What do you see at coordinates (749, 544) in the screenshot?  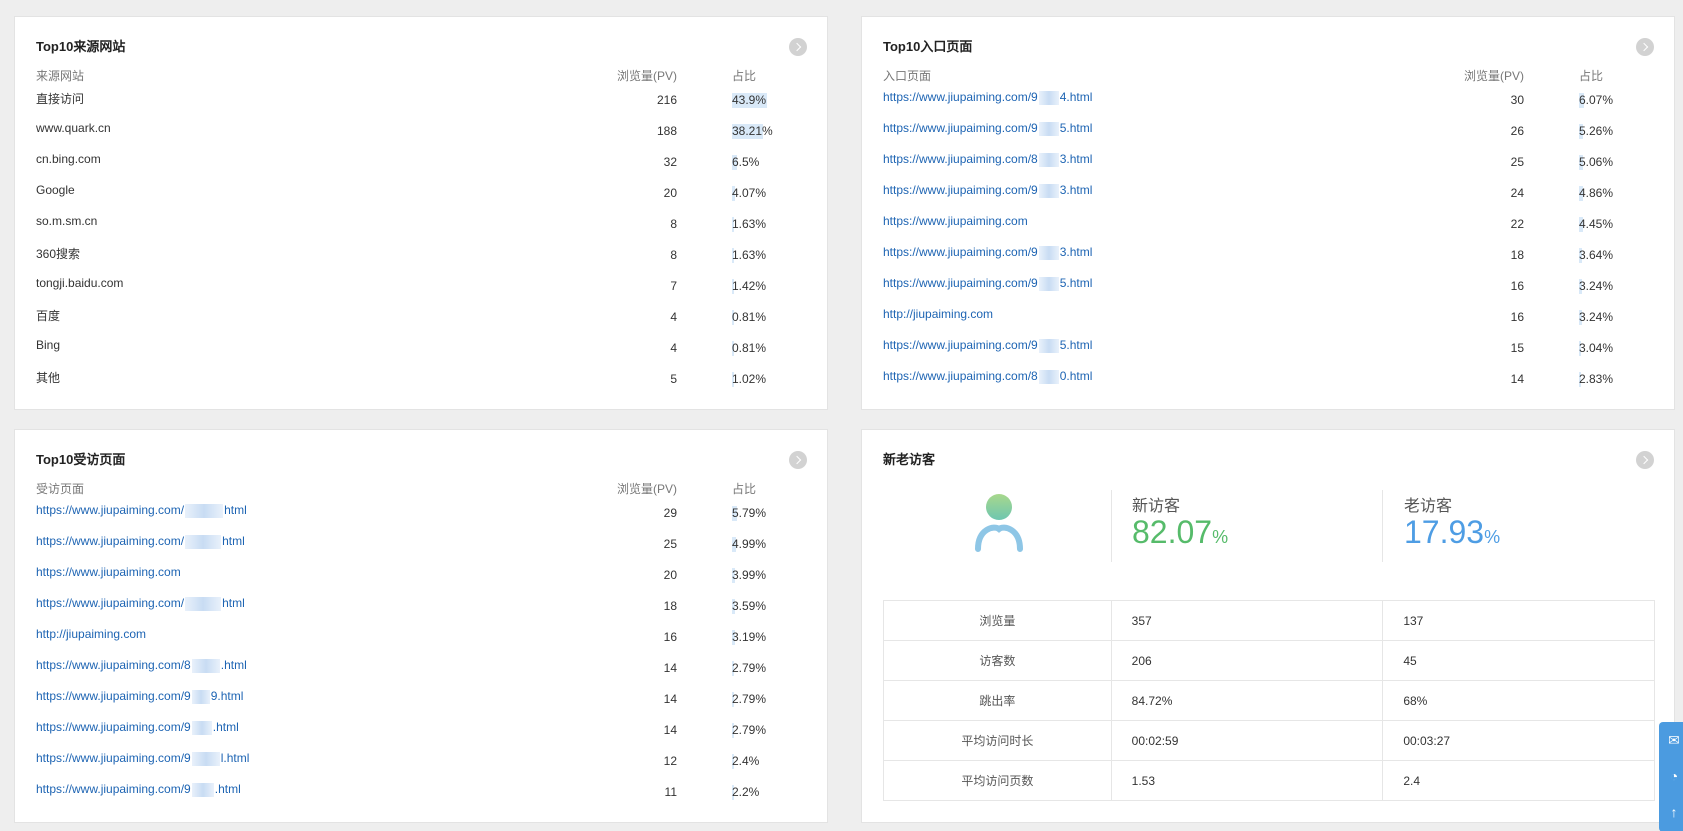 I see `percent-value: 4.99%` at bounding box center [749, 544].